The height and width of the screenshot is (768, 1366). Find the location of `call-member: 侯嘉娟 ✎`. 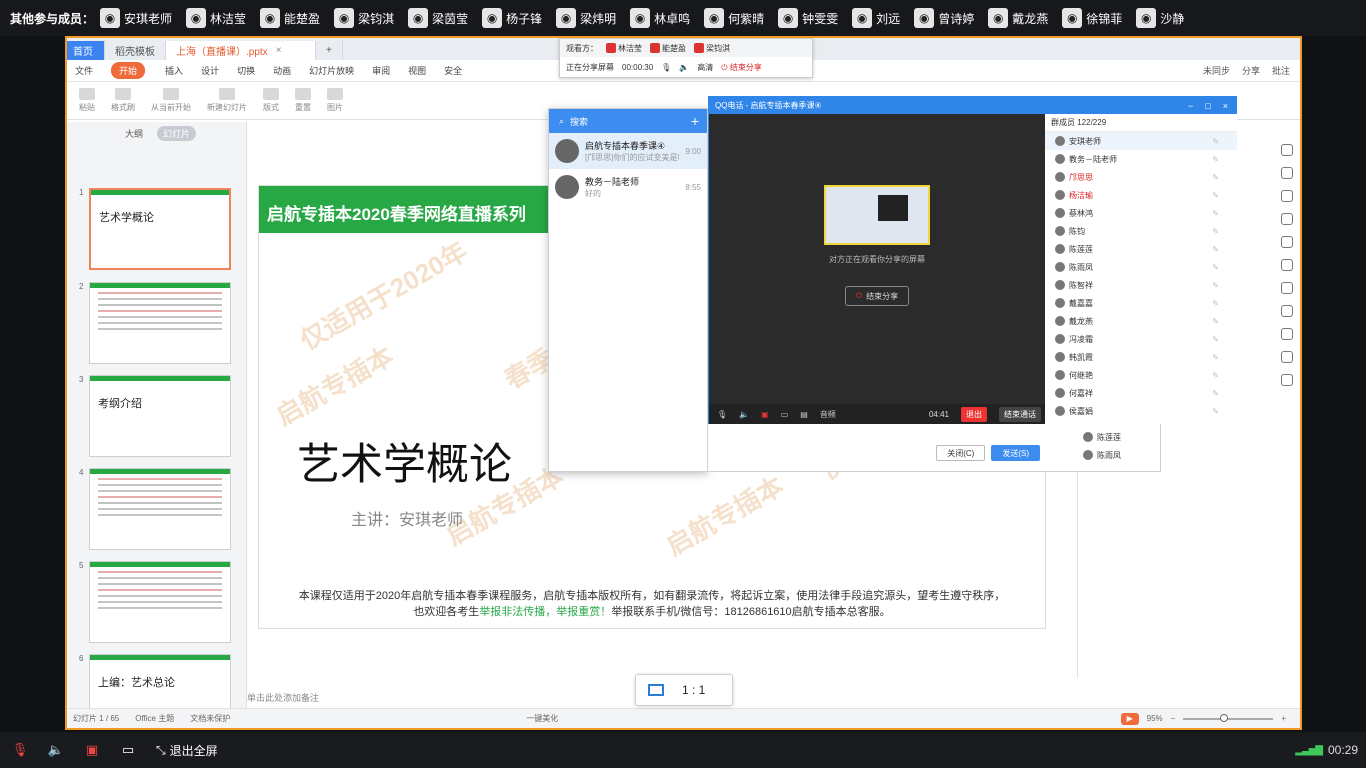

call-member: 侯嘉娟 ✎ is located at coordinates (1141, 411).